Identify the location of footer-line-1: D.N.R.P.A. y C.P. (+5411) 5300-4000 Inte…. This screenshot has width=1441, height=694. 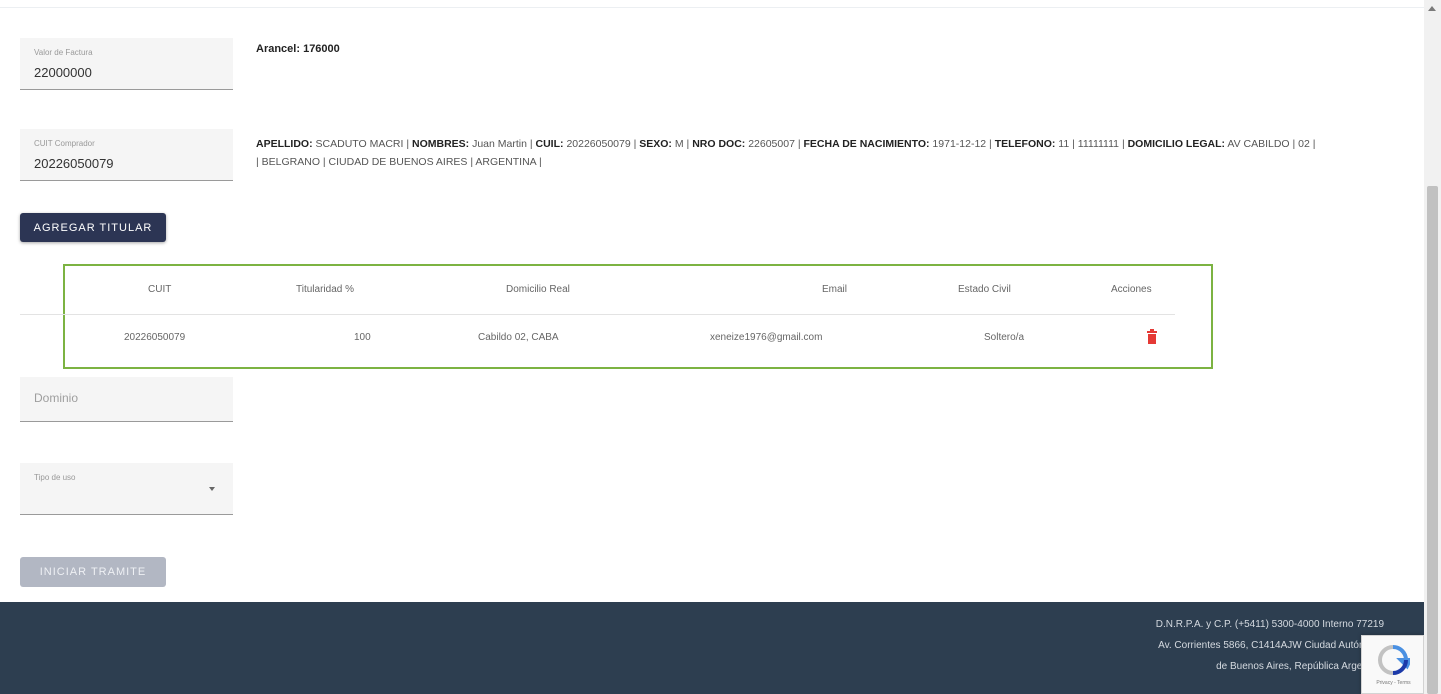
(1269, 624).